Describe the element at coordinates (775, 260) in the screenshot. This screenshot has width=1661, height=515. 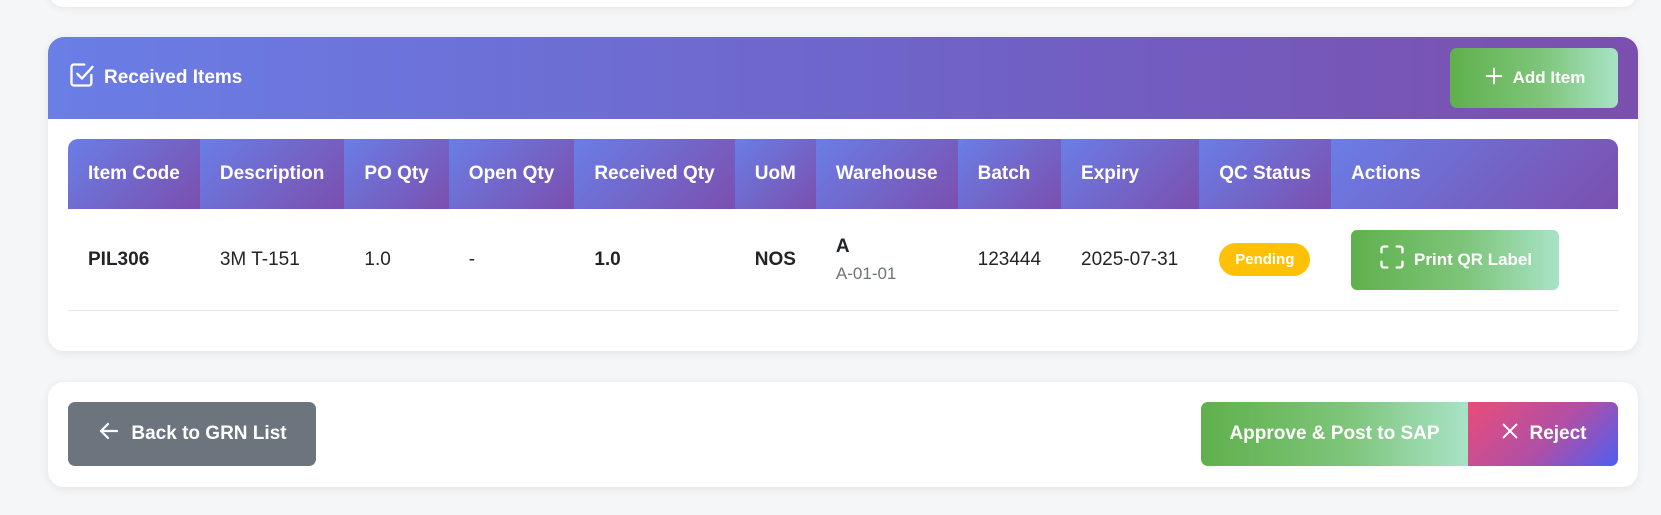
I see `uom-cell: NOS` at that location.